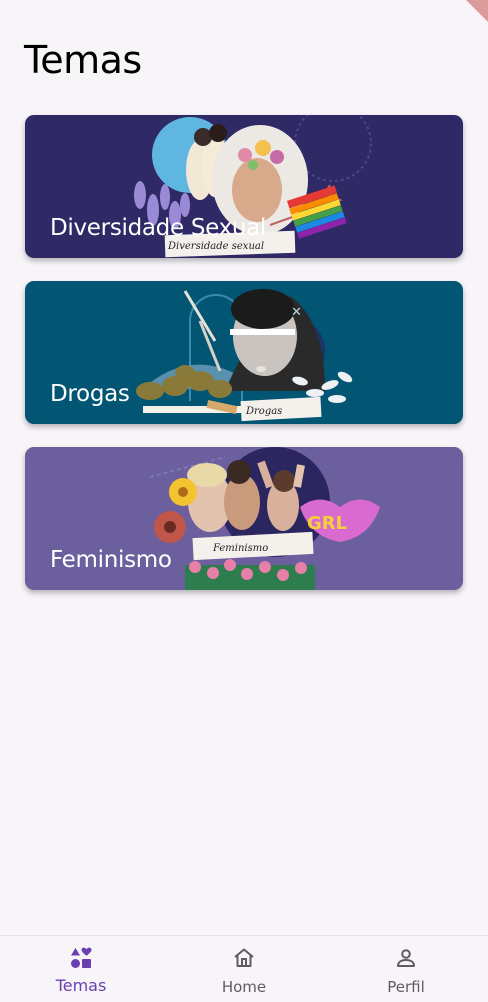  I want to click on nav-item-temas: Temas, so click(81, 969).